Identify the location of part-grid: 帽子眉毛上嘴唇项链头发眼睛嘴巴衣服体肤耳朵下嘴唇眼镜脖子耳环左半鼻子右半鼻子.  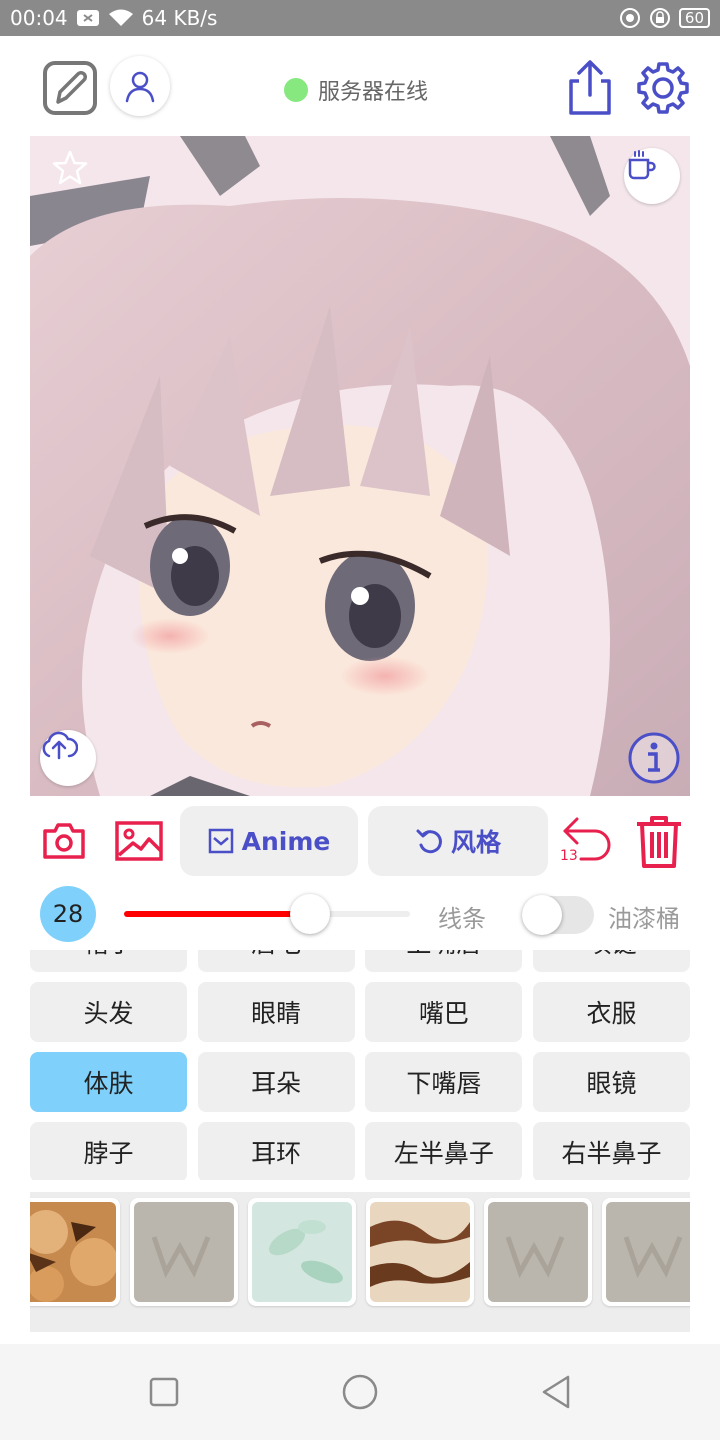
(360, 1065).